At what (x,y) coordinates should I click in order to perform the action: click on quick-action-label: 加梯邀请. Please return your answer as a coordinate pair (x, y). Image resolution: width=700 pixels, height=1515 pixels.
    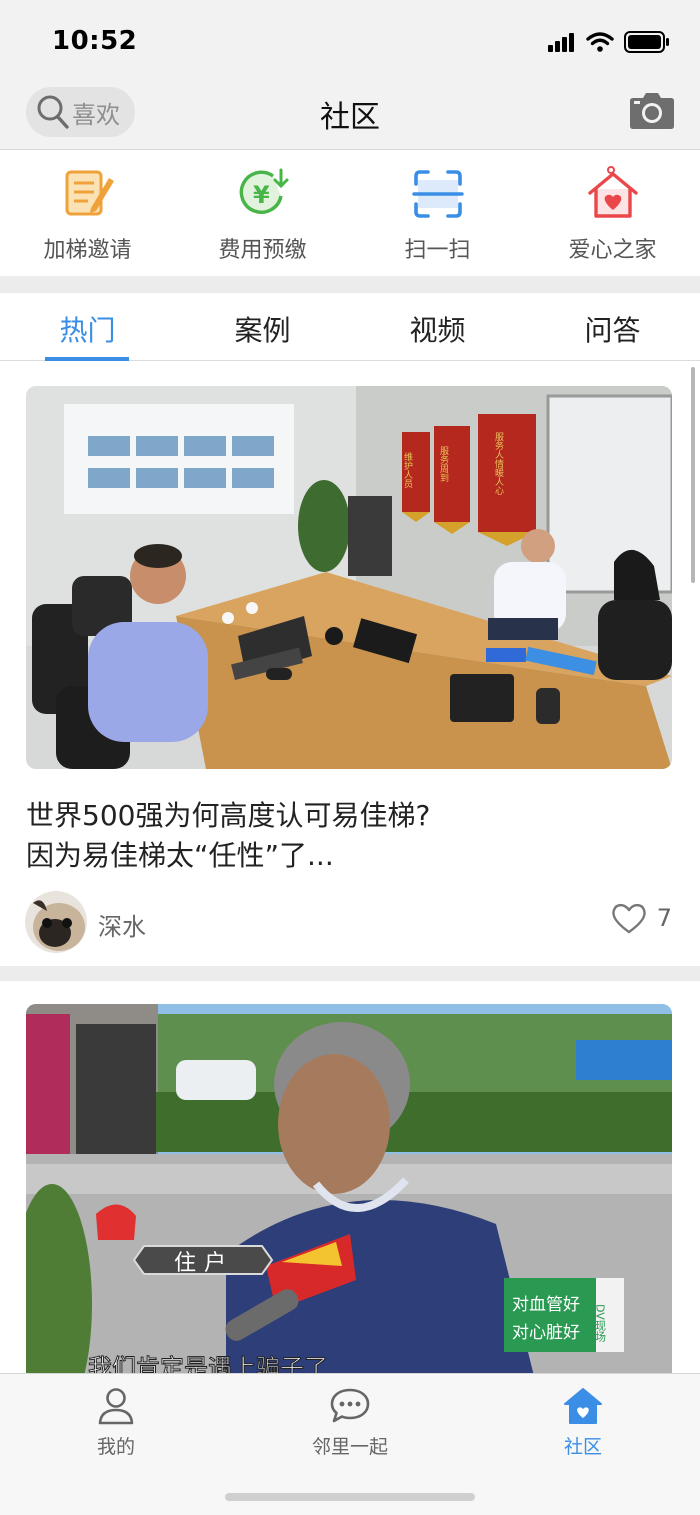
    Looking at the image, I should click on (87, 250).